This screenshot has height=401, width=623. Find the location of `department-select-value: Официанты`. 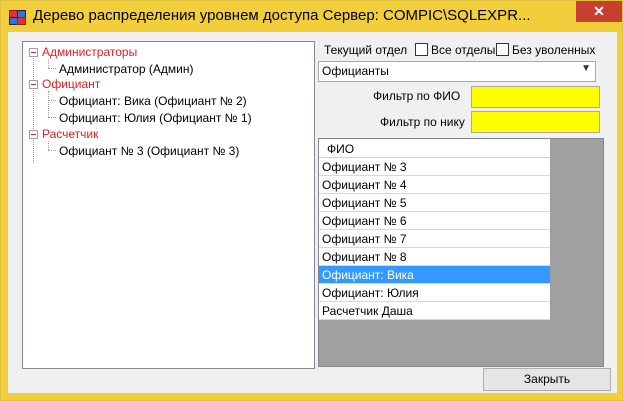

department-select-value: Официанты is located at coordinates (355, 71).